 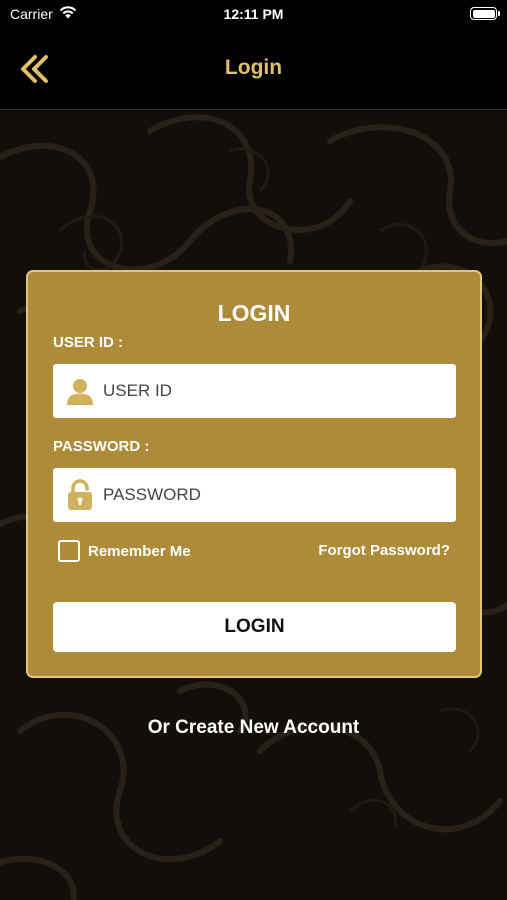 I want to click on user-id-input, so click(x=268, y=391).